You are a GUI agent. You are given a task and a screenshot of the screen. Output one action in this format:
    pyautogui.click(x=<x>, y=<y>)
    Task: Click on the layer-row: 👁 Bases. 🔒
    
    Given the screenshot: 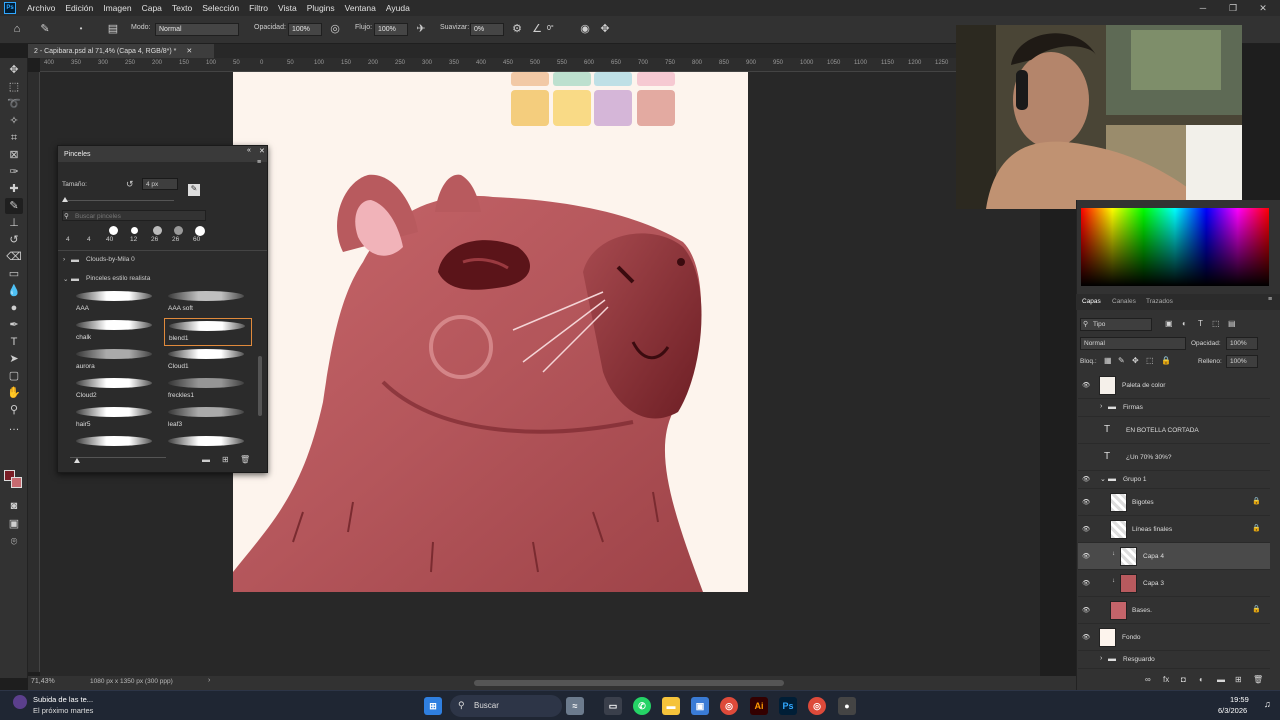 What is the action you would take?
    pyautogui.click(x=1174, y=610)
    